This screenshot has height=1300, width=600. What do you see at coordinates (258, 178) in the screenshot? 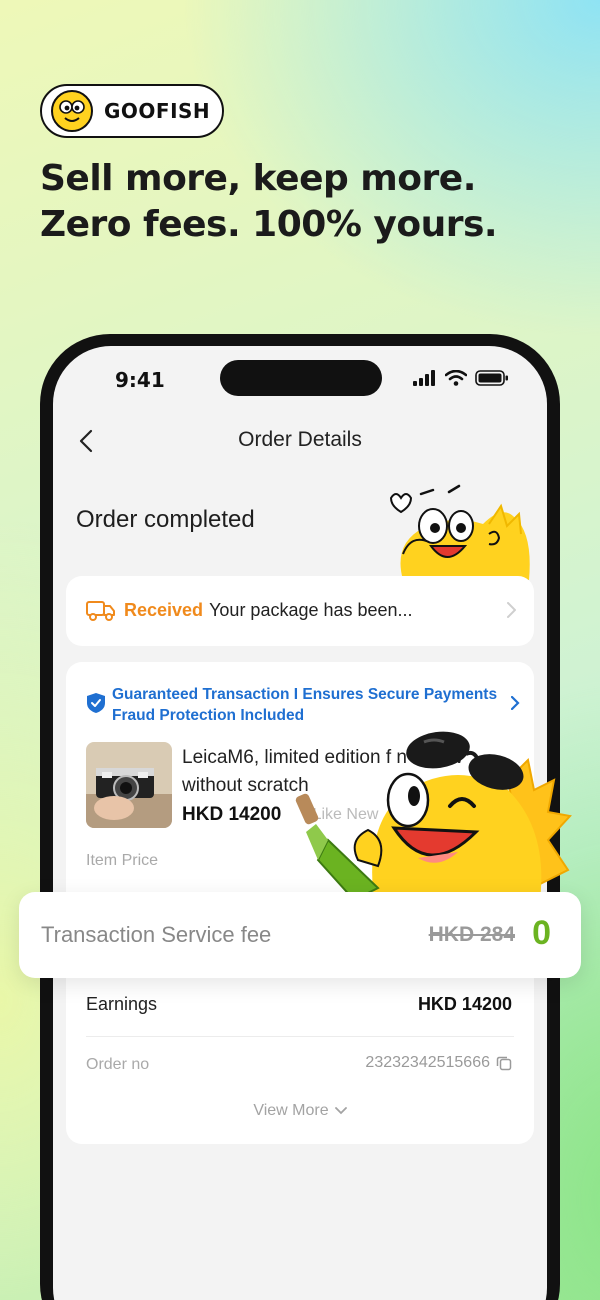
I see `headline-line-1: Sell more, keep more.` at bounding box center [258, 178].